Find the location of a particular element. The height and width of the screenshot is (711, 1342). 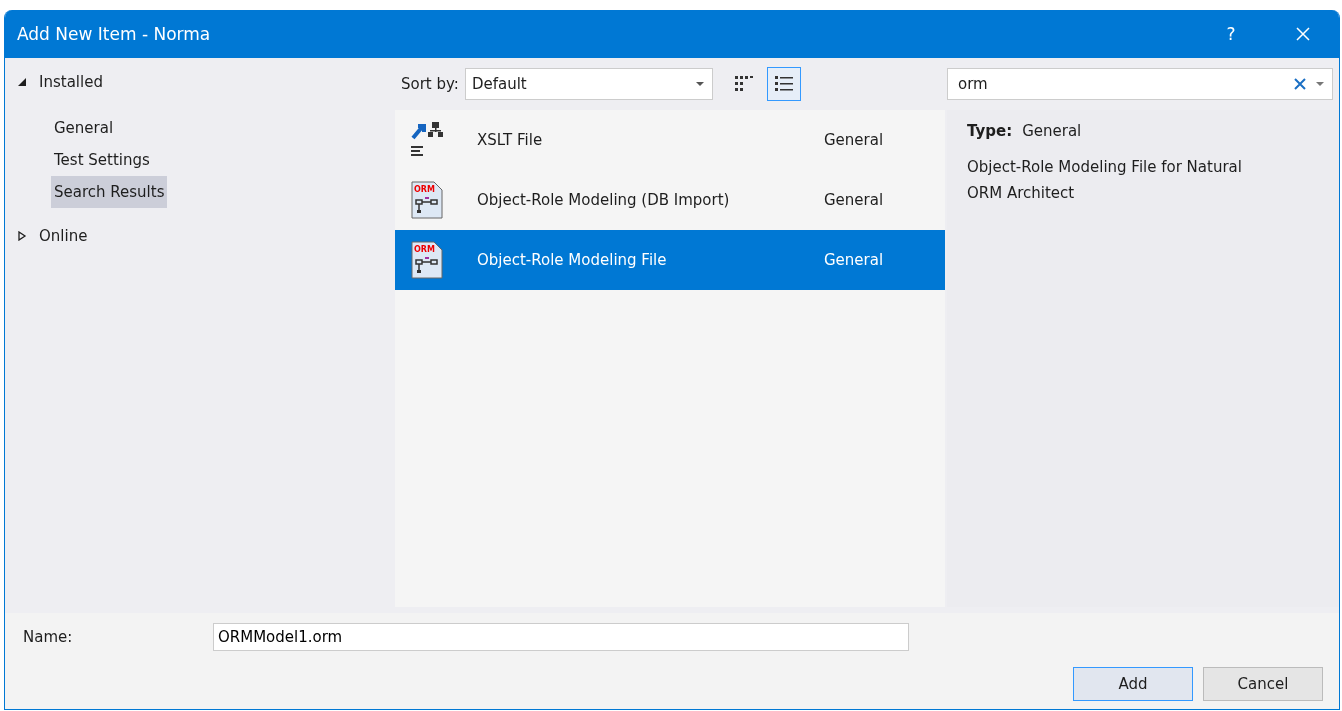

close-icon is located at coordinates (1303, 34).